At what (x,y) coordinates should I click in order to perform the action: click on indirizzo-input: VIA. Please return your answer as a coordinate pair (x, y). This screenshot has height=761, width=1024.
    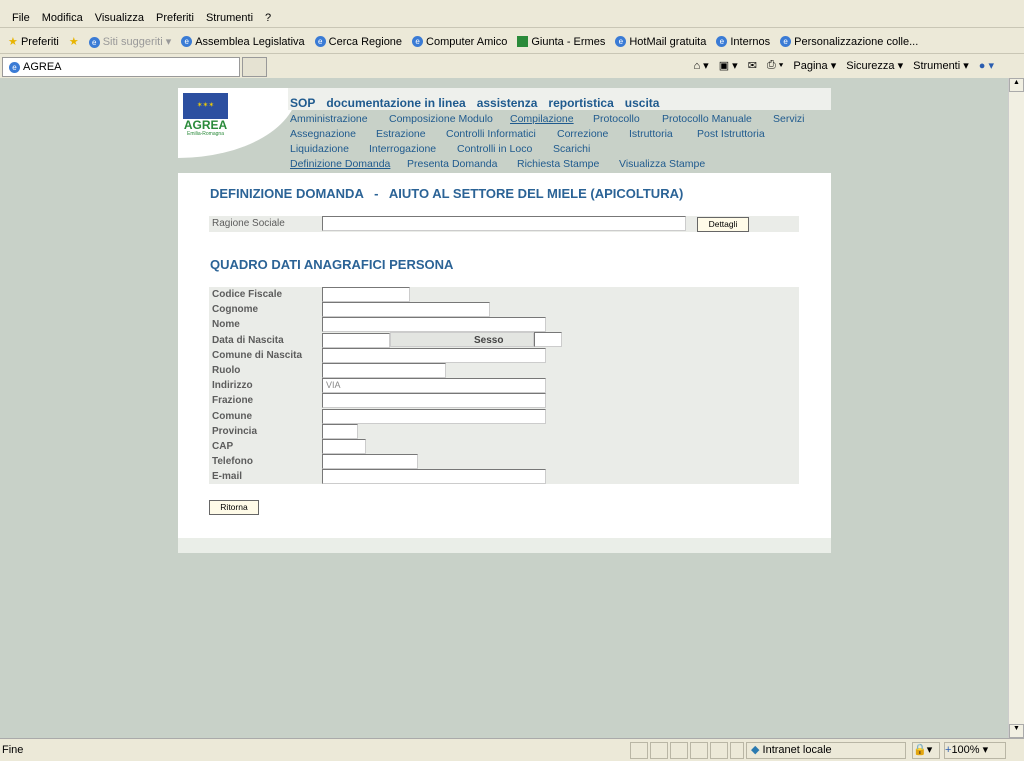
    Looking at the image, I should click on (434, 386).